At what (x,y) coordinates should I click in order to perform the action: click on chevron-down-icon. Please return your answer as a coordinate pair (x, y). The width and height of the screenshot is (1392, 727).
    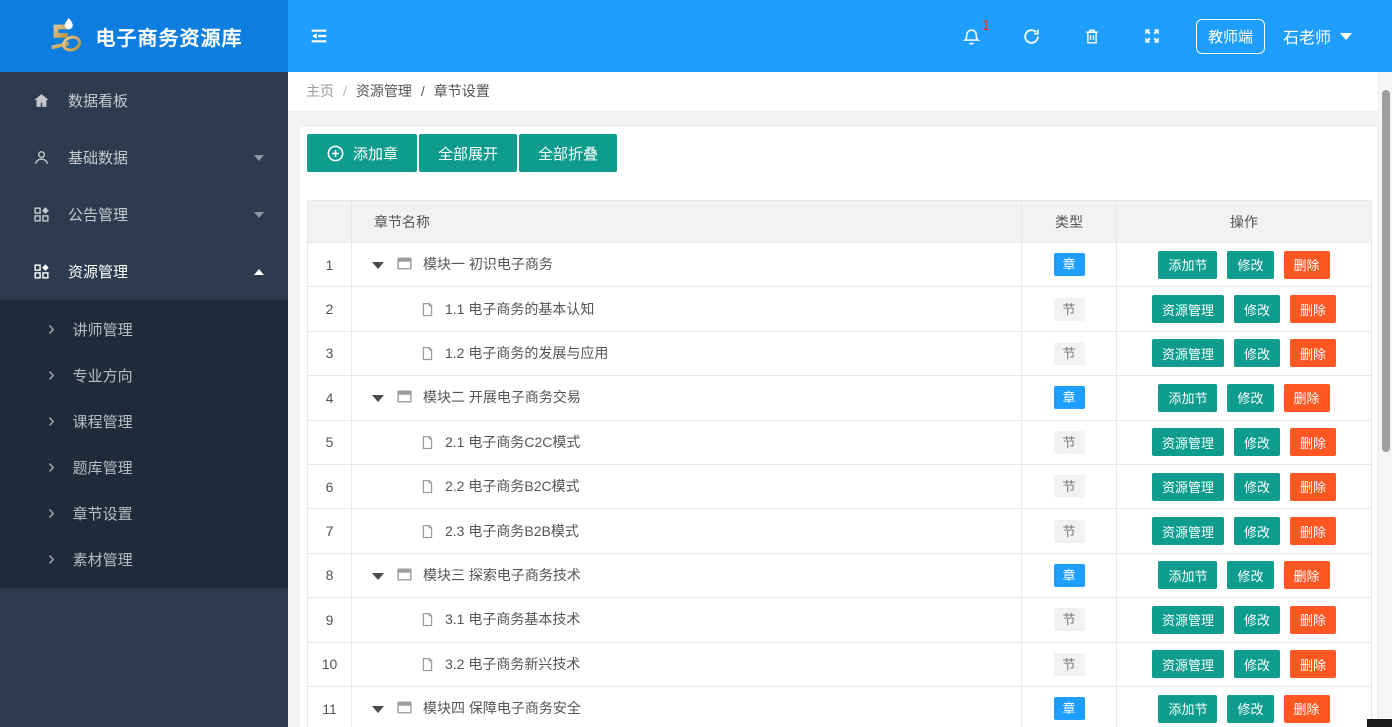
    Looking at the image, I should click on (1346, 36).